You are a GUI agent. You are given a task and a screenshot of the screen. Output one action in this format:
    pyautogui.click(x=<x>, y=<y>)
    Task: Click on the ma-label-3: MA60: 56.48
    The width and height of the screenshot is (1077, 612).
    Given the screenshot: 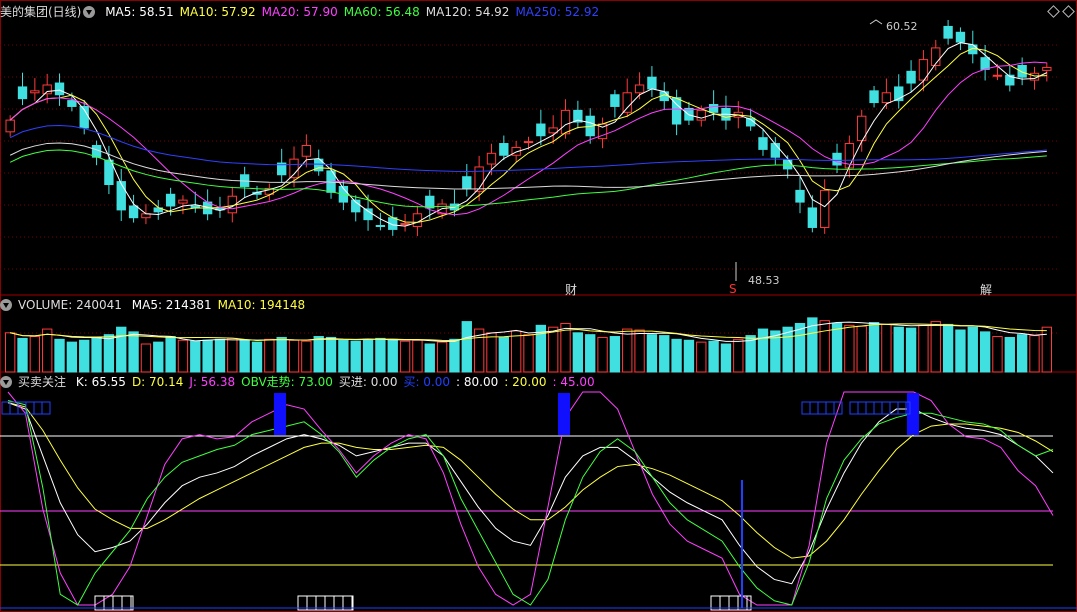 What is the action you would take?
    pyautogui.click(x=381, y=12)
    